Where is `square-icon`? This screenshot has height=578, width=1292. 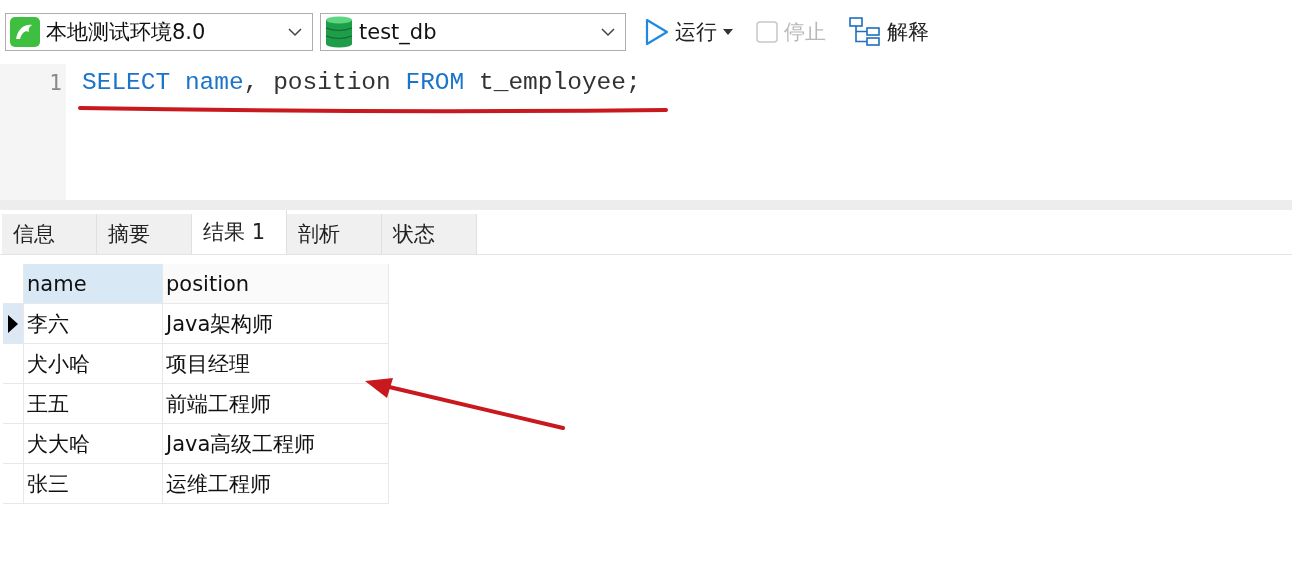
square-icon is located at coordinates (767, 32).